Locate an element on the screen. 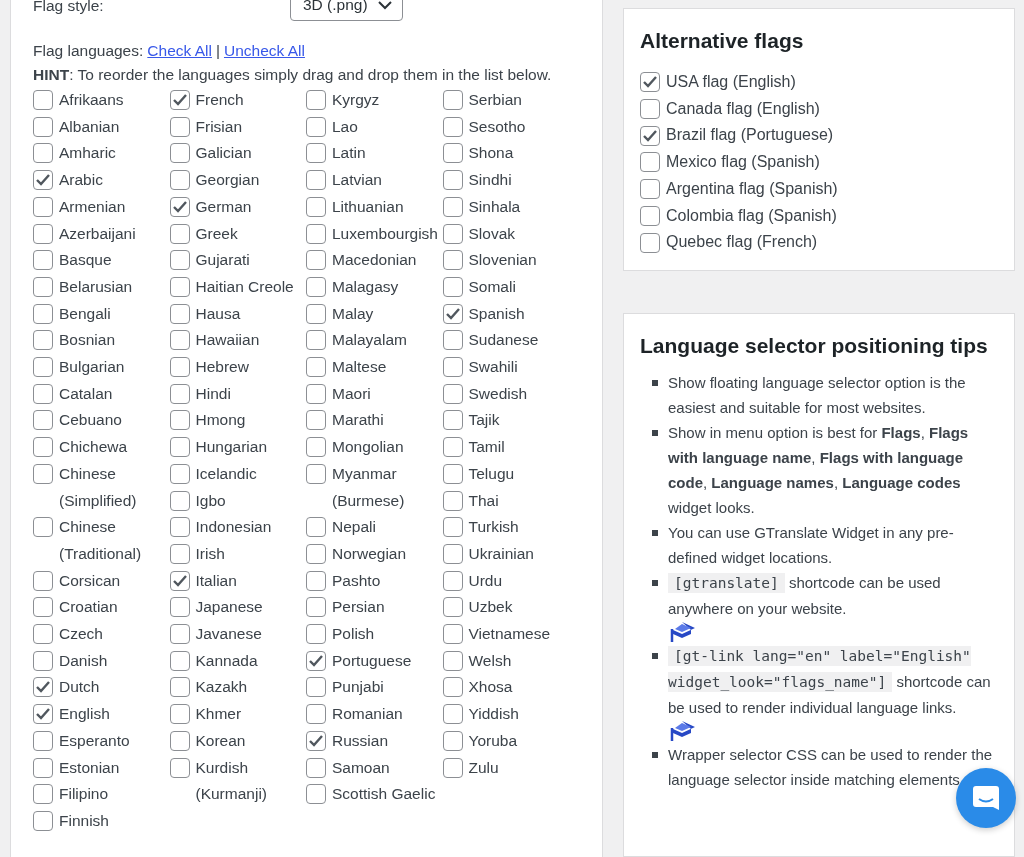 The image size is (1024, 857). uncheck-all-link: Uncheck All is located at coordinates (264, 51).